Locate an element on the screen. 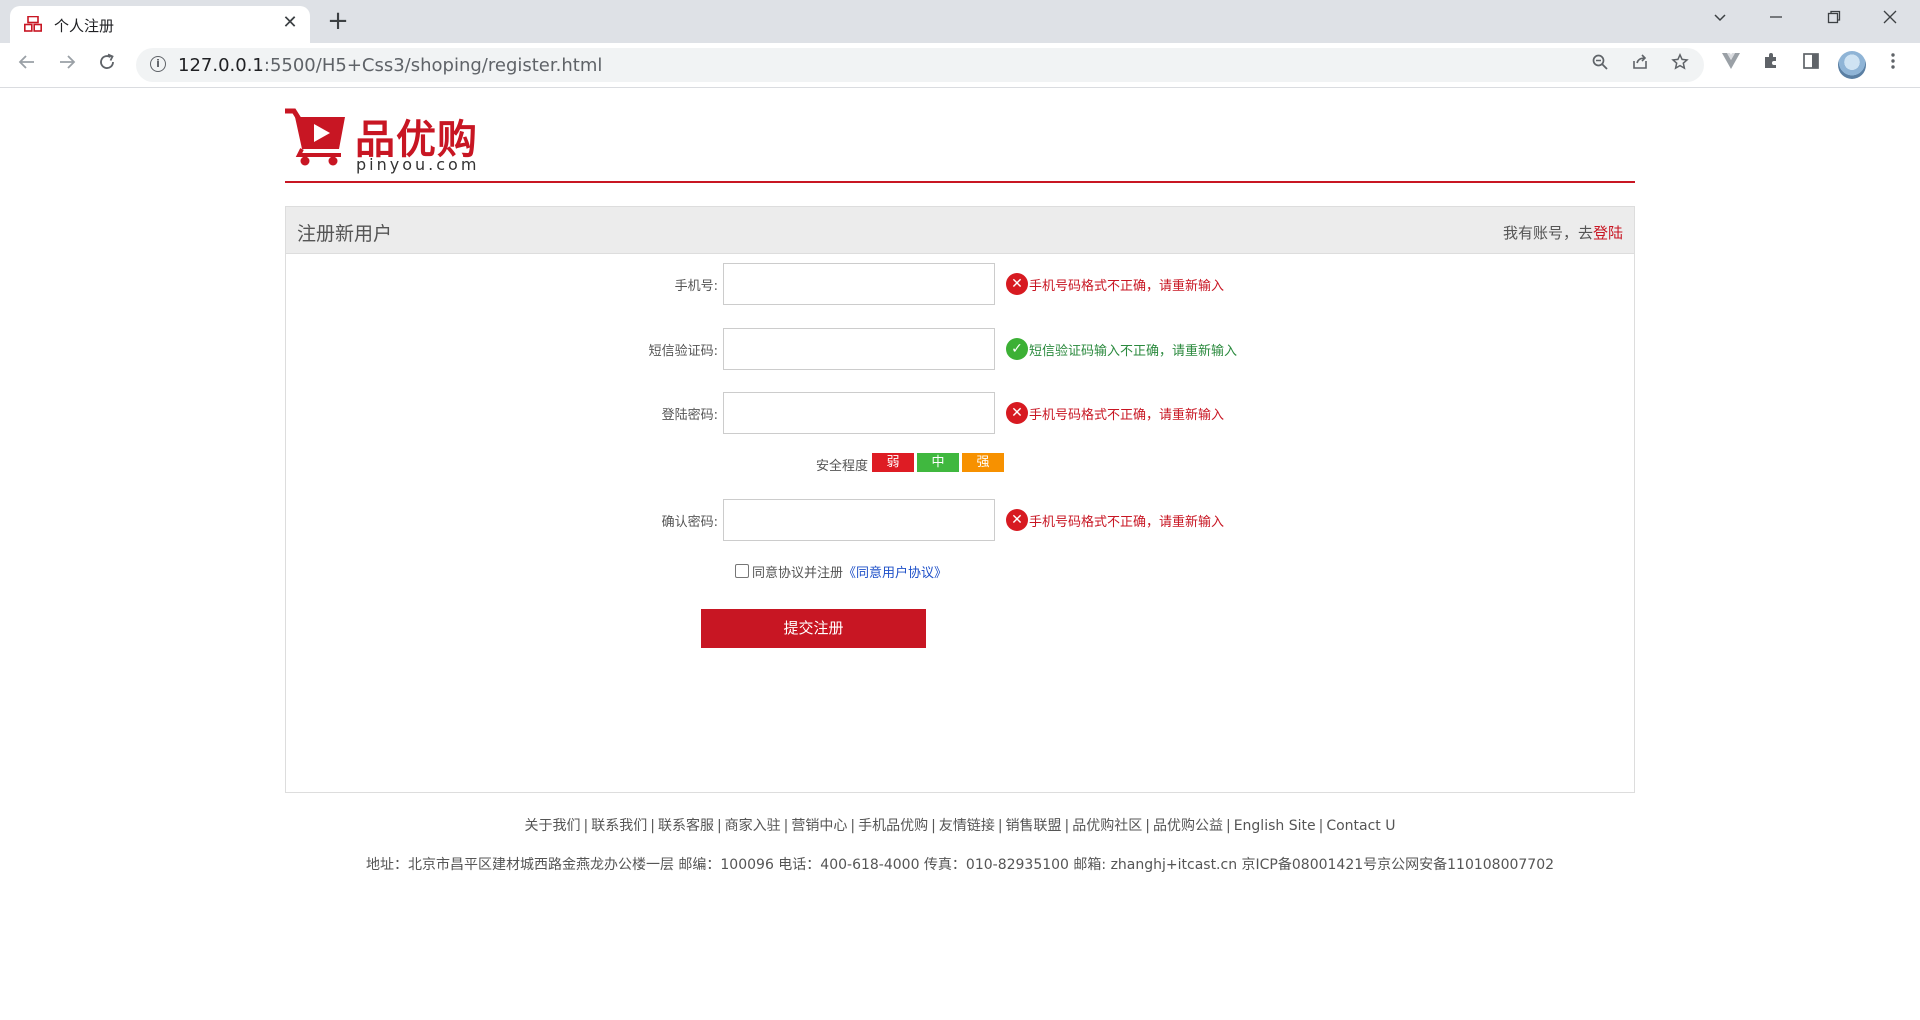  tab-close-icon: ✕ is located at coordinates (290, 23).